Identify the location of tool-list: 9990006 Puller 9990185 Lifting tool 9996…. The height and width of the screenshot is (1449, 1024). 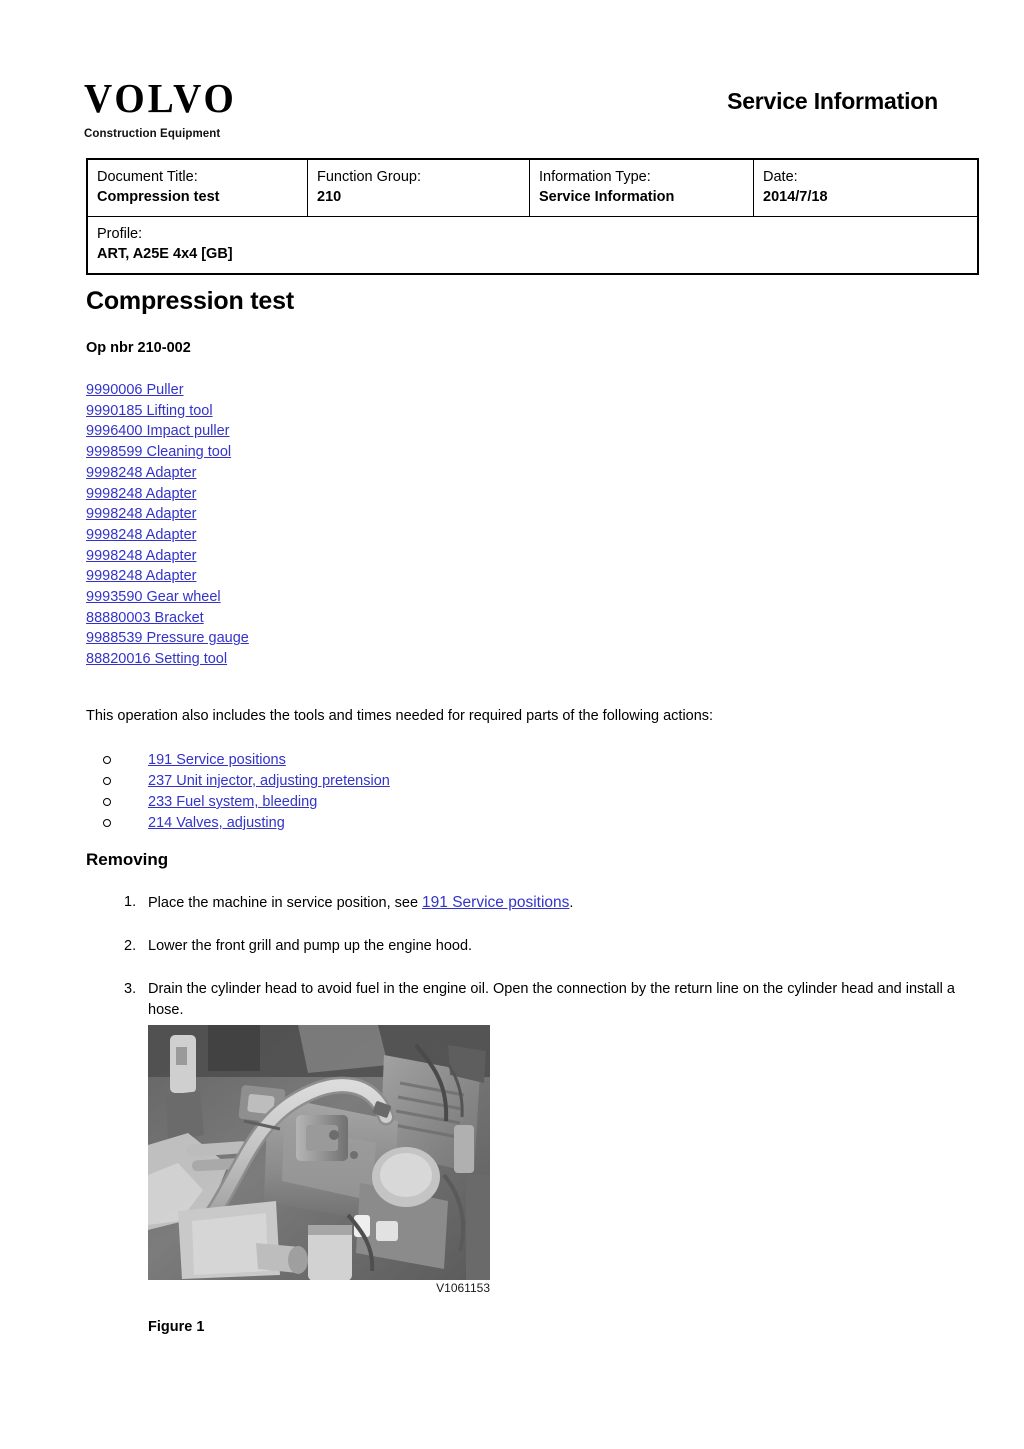
(167, 525).